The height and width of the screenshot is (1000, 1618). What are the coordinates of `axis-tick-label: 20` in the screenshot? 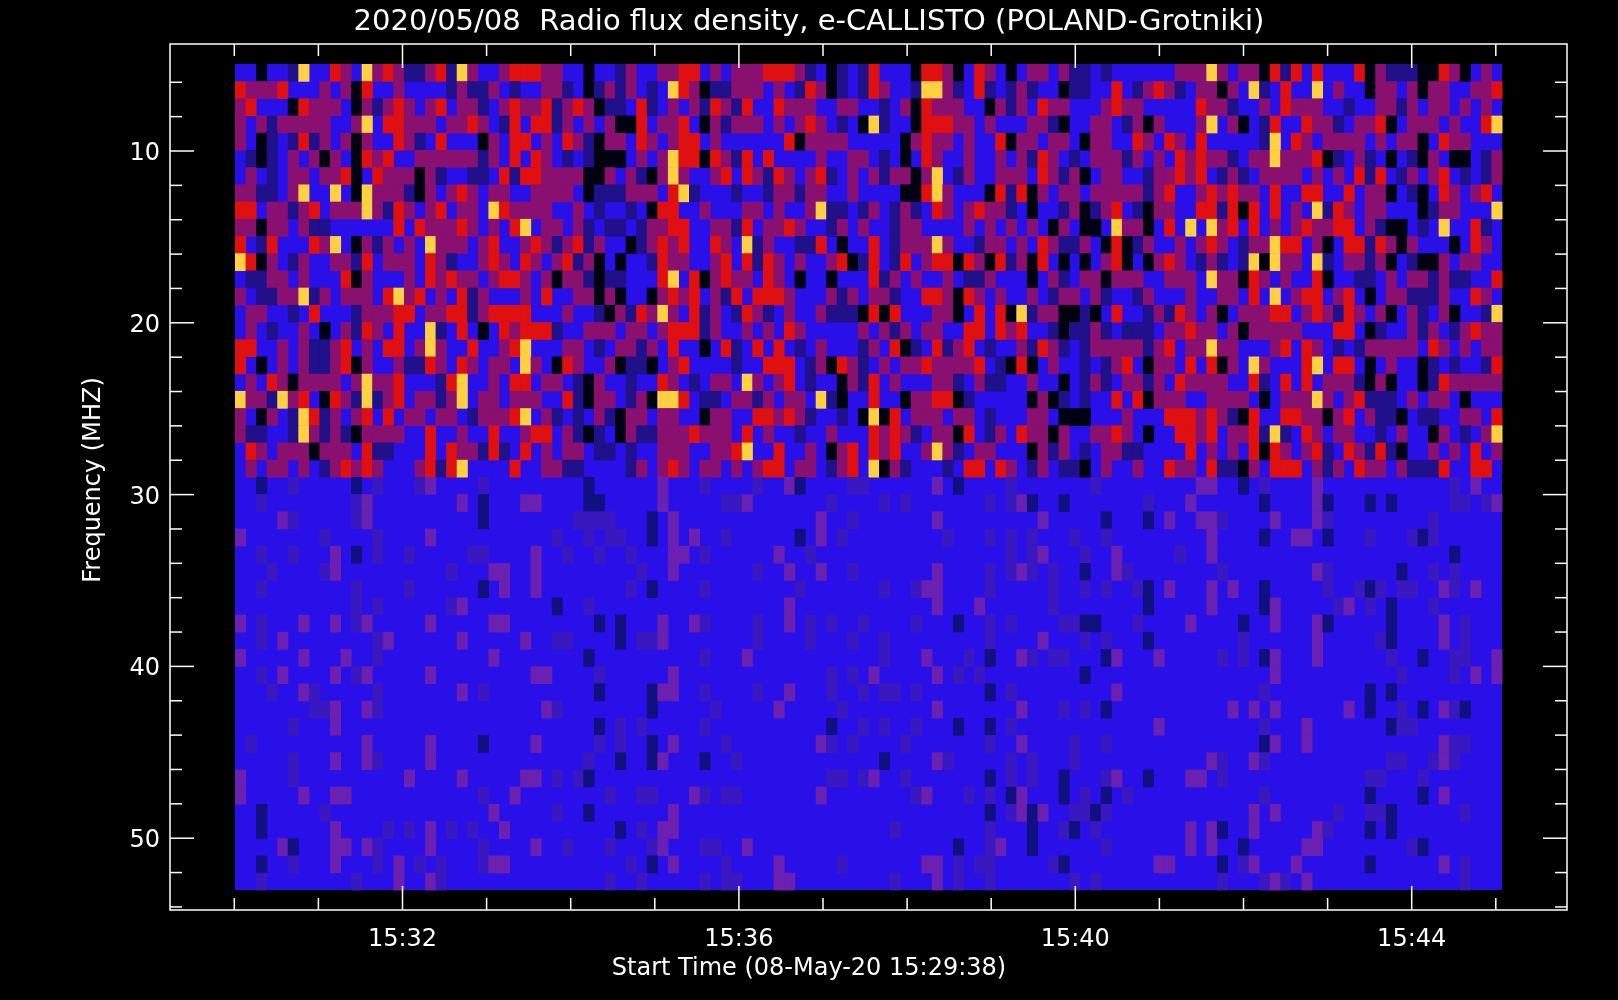 It's located at (144, 323).